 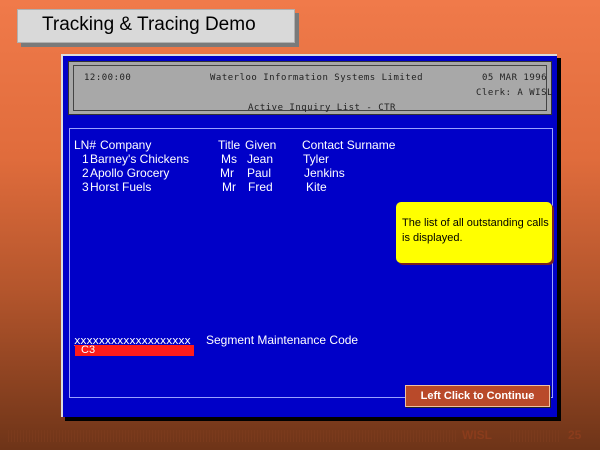 I want to click on row-ln: 2, so click(x=85, y=173).